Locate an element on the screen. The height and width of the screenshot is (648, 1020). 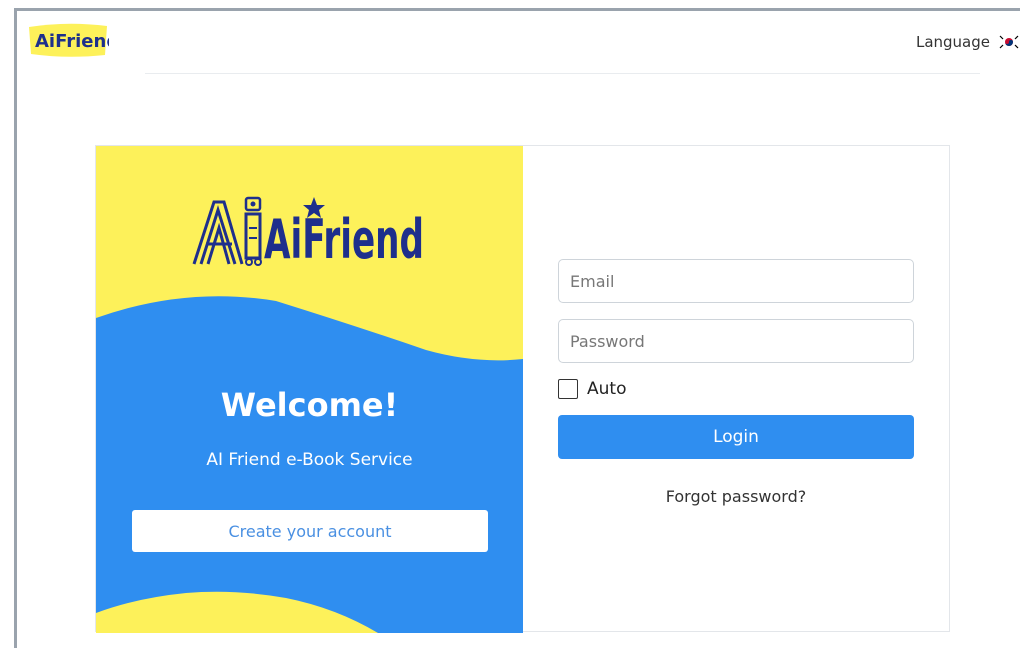
header-divider is located at coordinates (562, 73).